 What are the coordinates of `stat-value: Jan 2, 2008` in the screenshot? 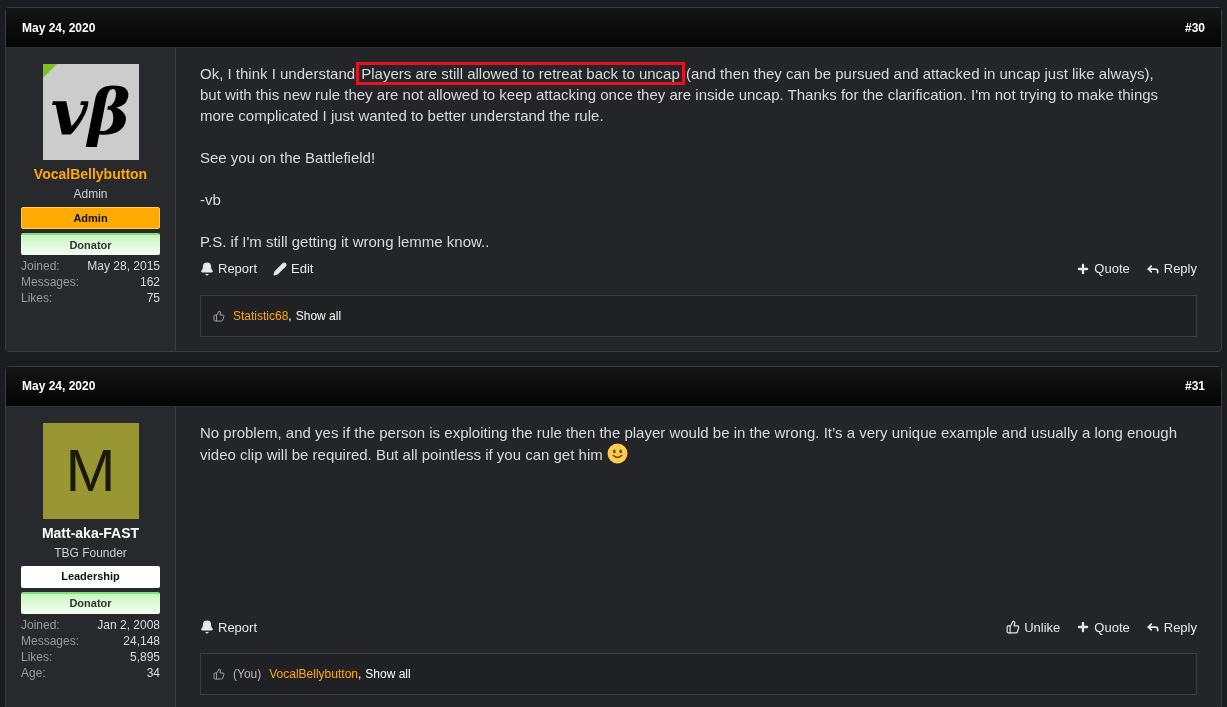 It's located at (128, 624).